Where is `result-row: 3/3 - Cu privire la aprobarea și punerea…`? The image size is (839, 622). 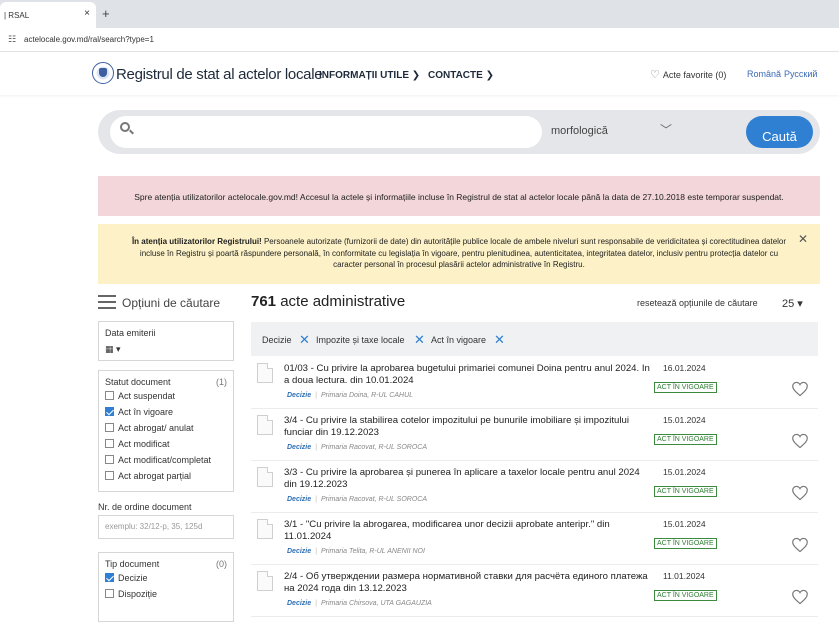 result-row: 3/3 - Cu privire la aprobarea și punerea… is located at coordinates (534, 487).